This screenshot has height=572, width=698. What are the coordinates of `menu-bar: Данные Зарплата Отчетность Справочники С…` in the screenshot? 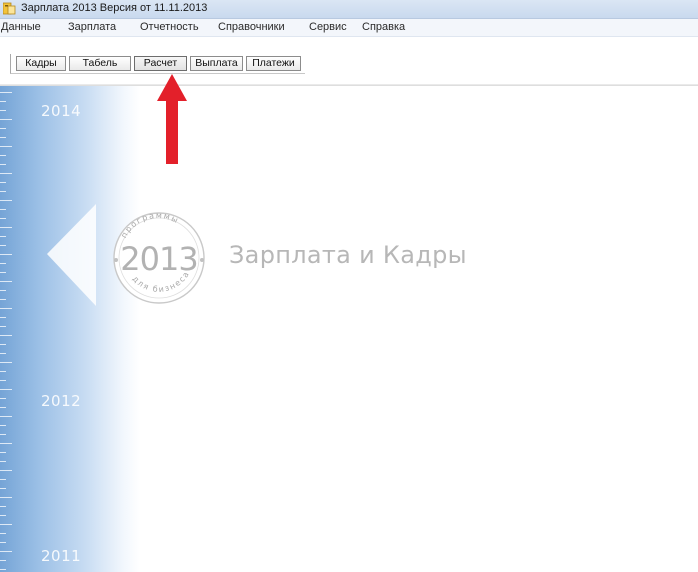 It's located at (349, 28).